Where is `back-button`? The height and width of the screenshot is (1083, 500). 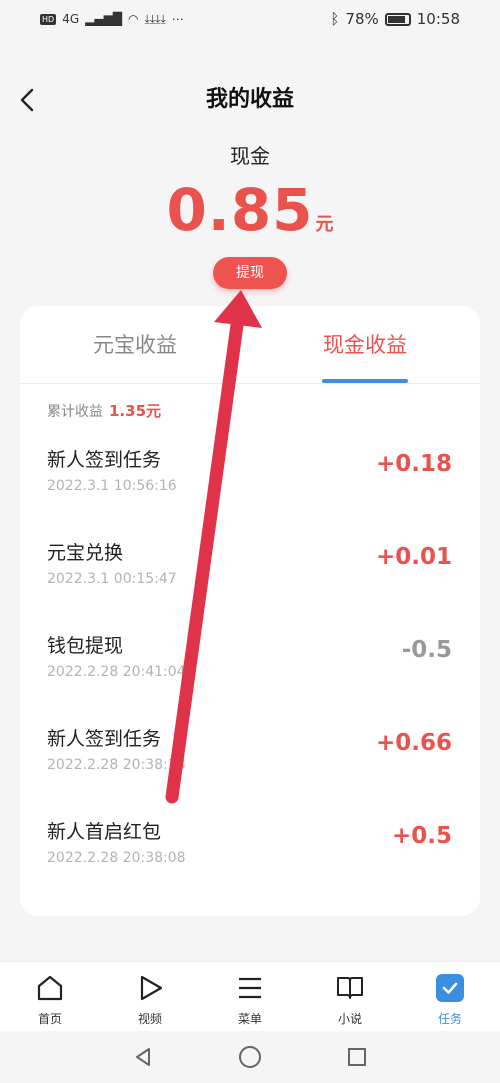 back-button is located at coordinates (27, 100).